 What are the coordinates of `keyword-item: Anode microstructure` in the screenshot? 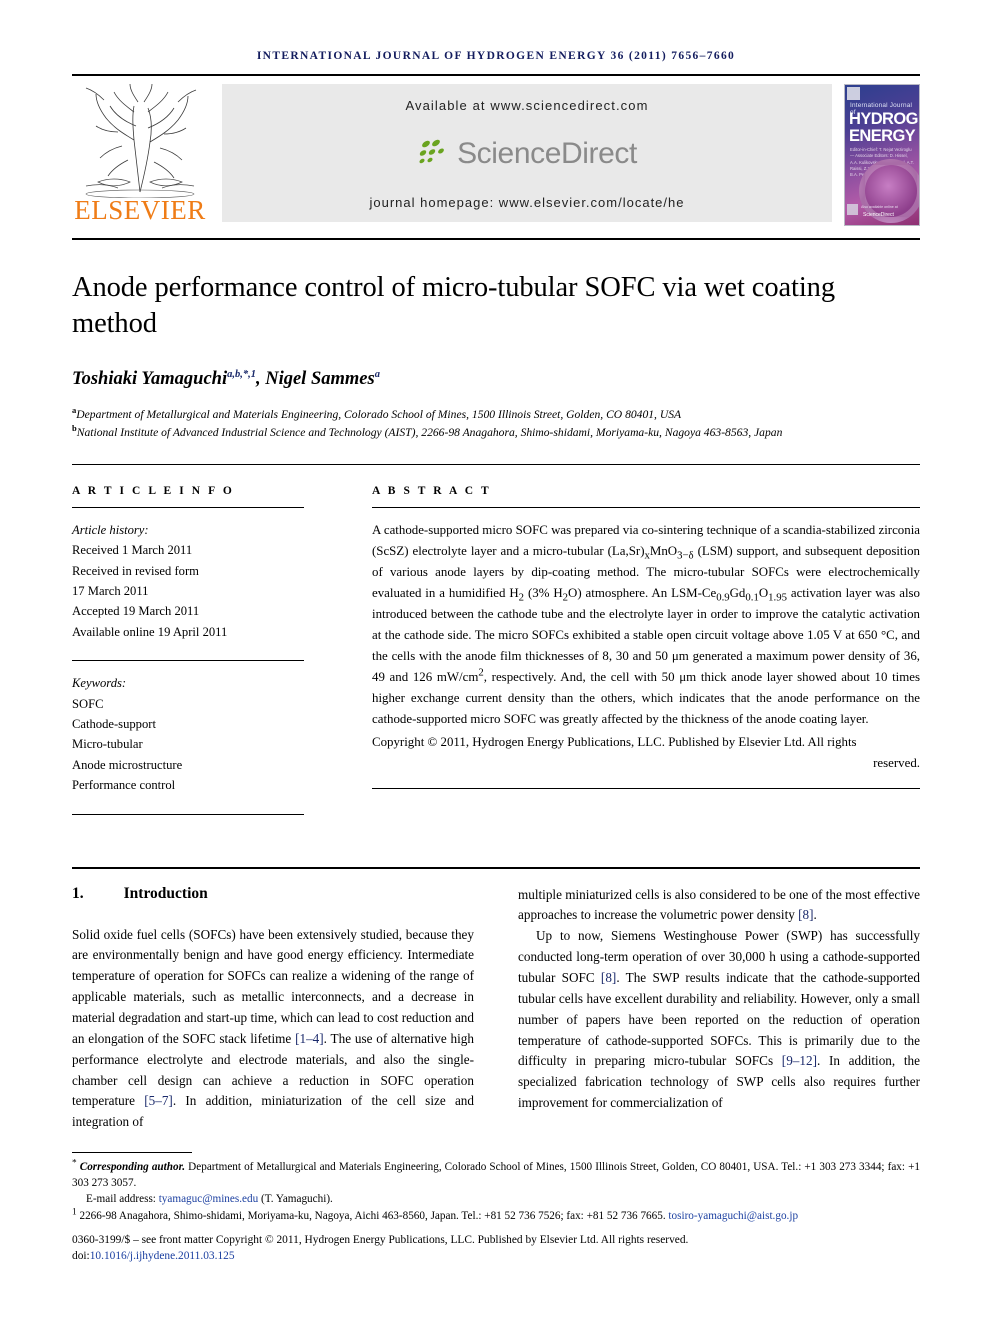 It's located at (127, 764).